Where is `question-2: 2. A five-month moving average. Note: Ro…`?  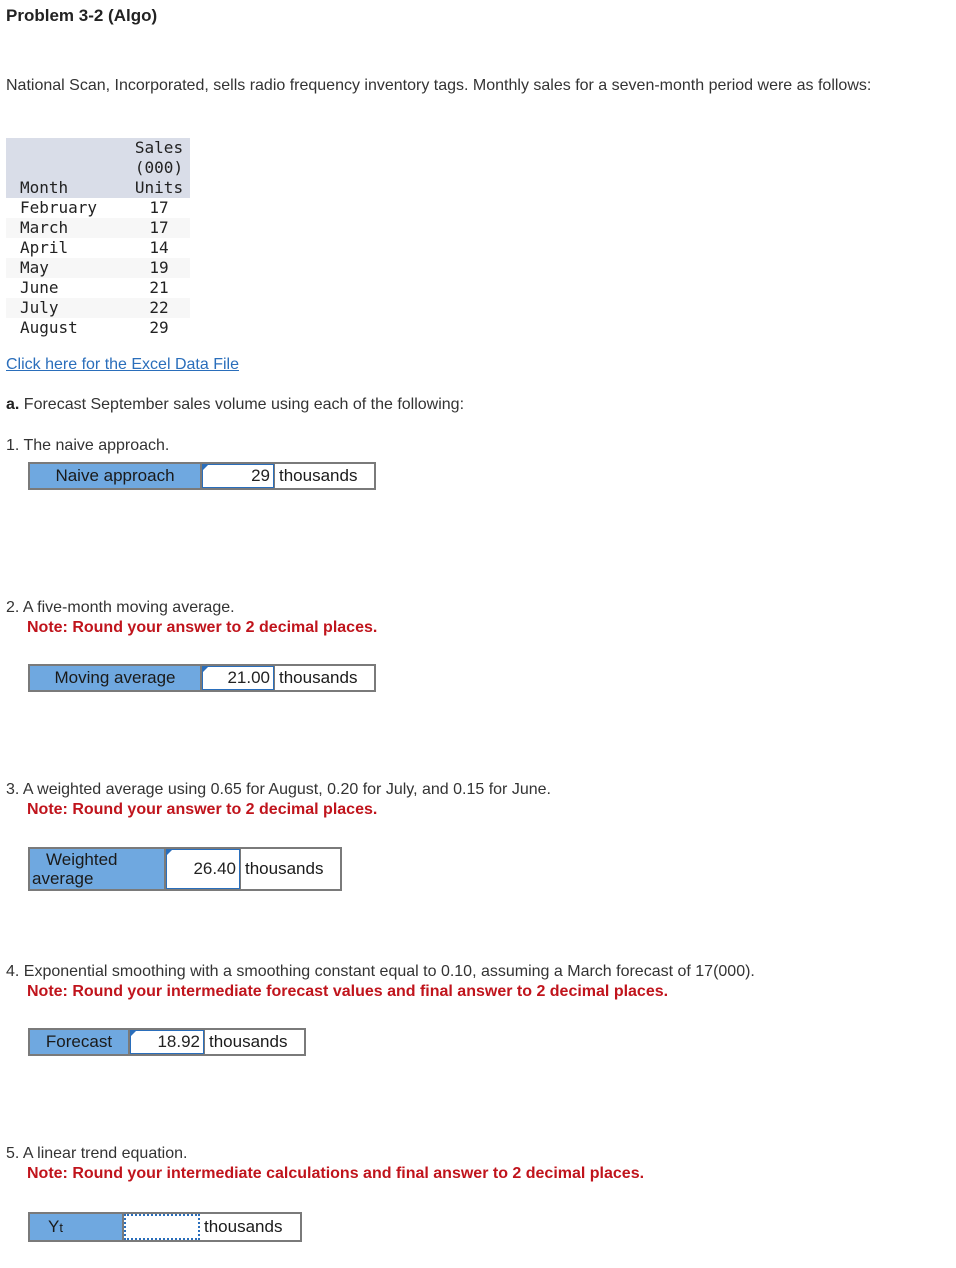 question-2: 2. A five-month moving average. Note: Ro… is located at coordinates (192, 617).